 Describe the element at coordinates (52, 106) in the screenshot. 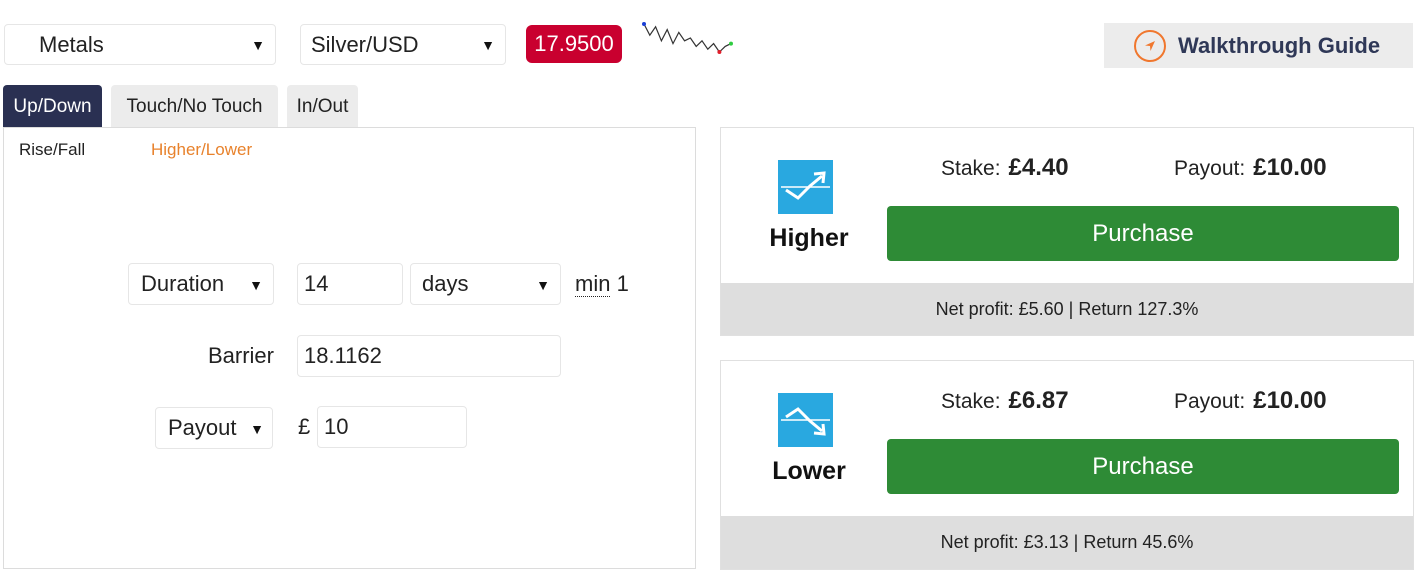

I see `tab-up-down: Up/Down` at that location.